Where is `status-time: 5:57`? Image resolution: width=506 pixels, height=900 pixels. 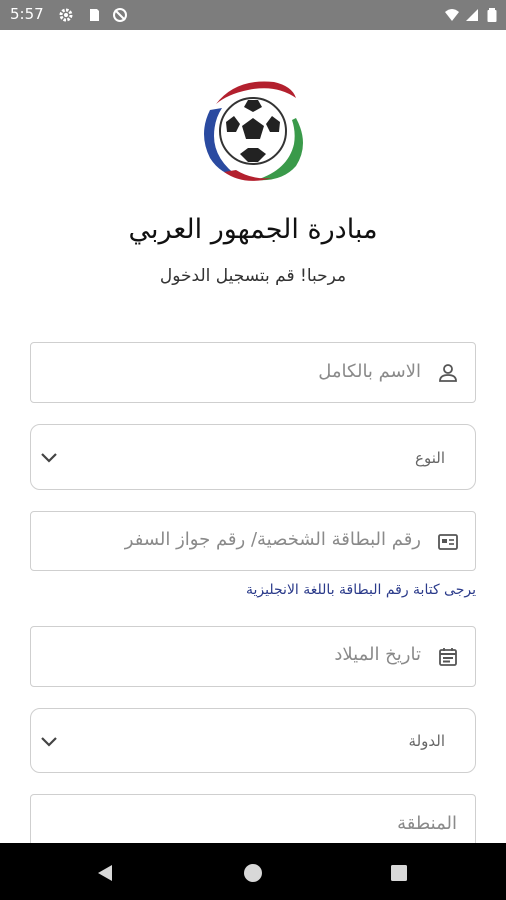 status-time: 5:57 is located at coordinates (27, 14).